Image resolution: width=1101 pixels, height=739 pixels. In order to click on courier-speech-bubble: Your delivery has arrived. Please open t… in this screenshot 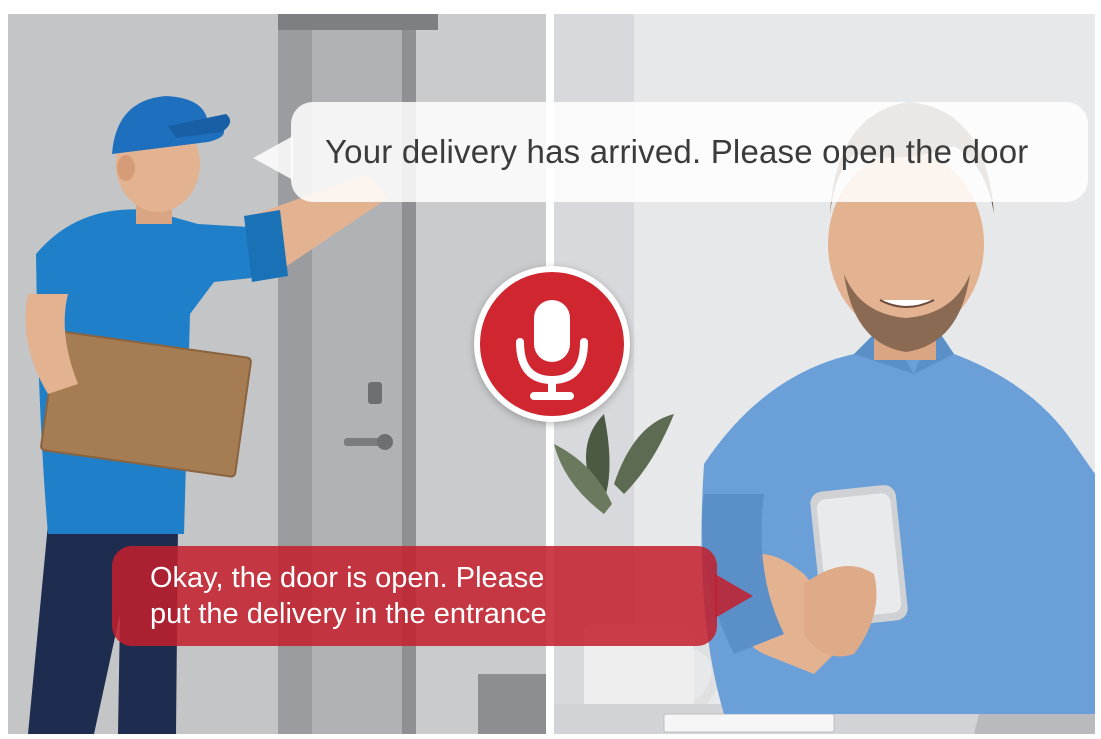, I will do `click(670, 152)`.